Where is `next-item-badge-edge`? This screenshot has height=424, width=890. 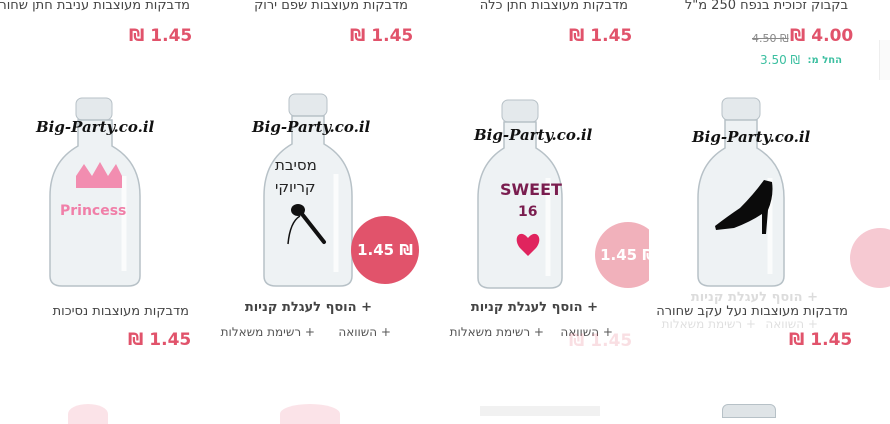
next-item-badge-edge is located at coordinates (870, 259).